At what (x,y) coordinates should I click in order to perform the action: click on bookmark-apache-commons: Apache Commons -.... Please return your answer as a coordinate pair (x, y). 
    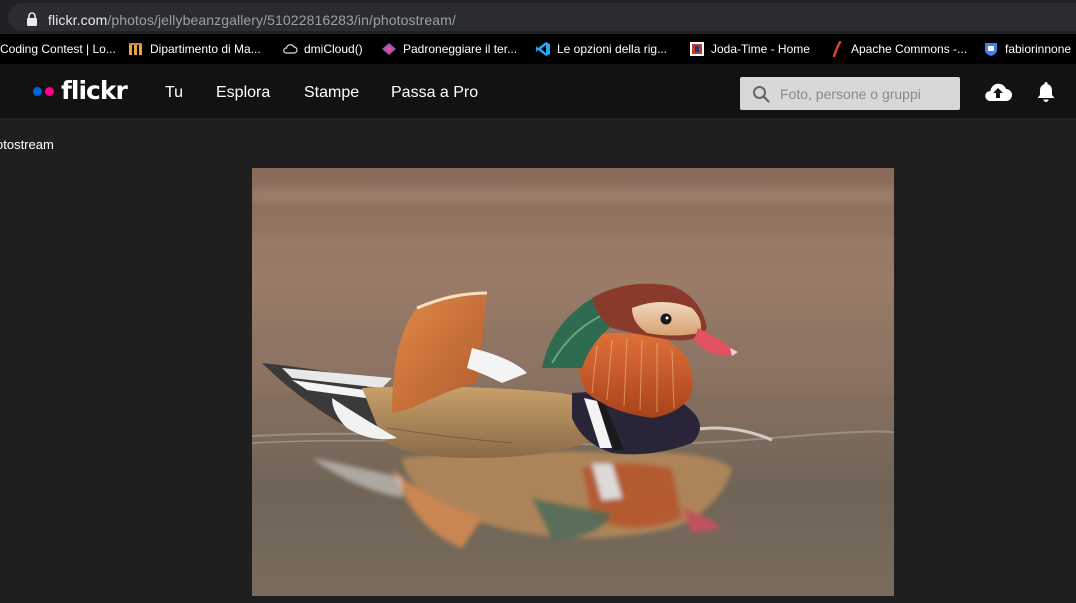
    Looking at the image, I should click on (898, 49).